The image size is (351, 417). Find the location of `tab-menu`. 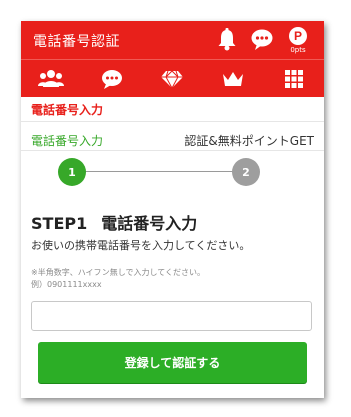

tab-menu is located at coordinates (293, 78).